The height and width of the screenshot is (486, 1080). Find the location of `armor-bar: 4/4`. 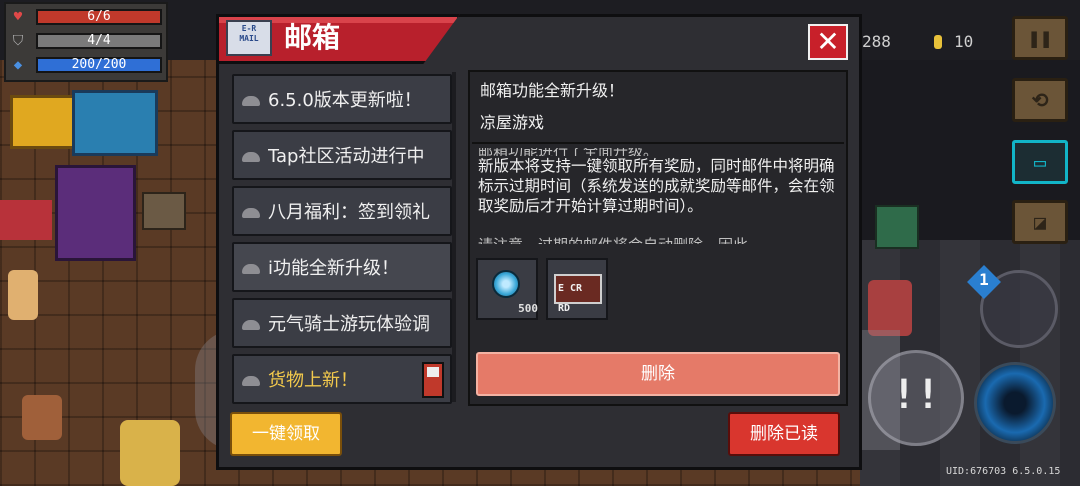

armor-bar: 4/4 is located at coordinates (99, 41).